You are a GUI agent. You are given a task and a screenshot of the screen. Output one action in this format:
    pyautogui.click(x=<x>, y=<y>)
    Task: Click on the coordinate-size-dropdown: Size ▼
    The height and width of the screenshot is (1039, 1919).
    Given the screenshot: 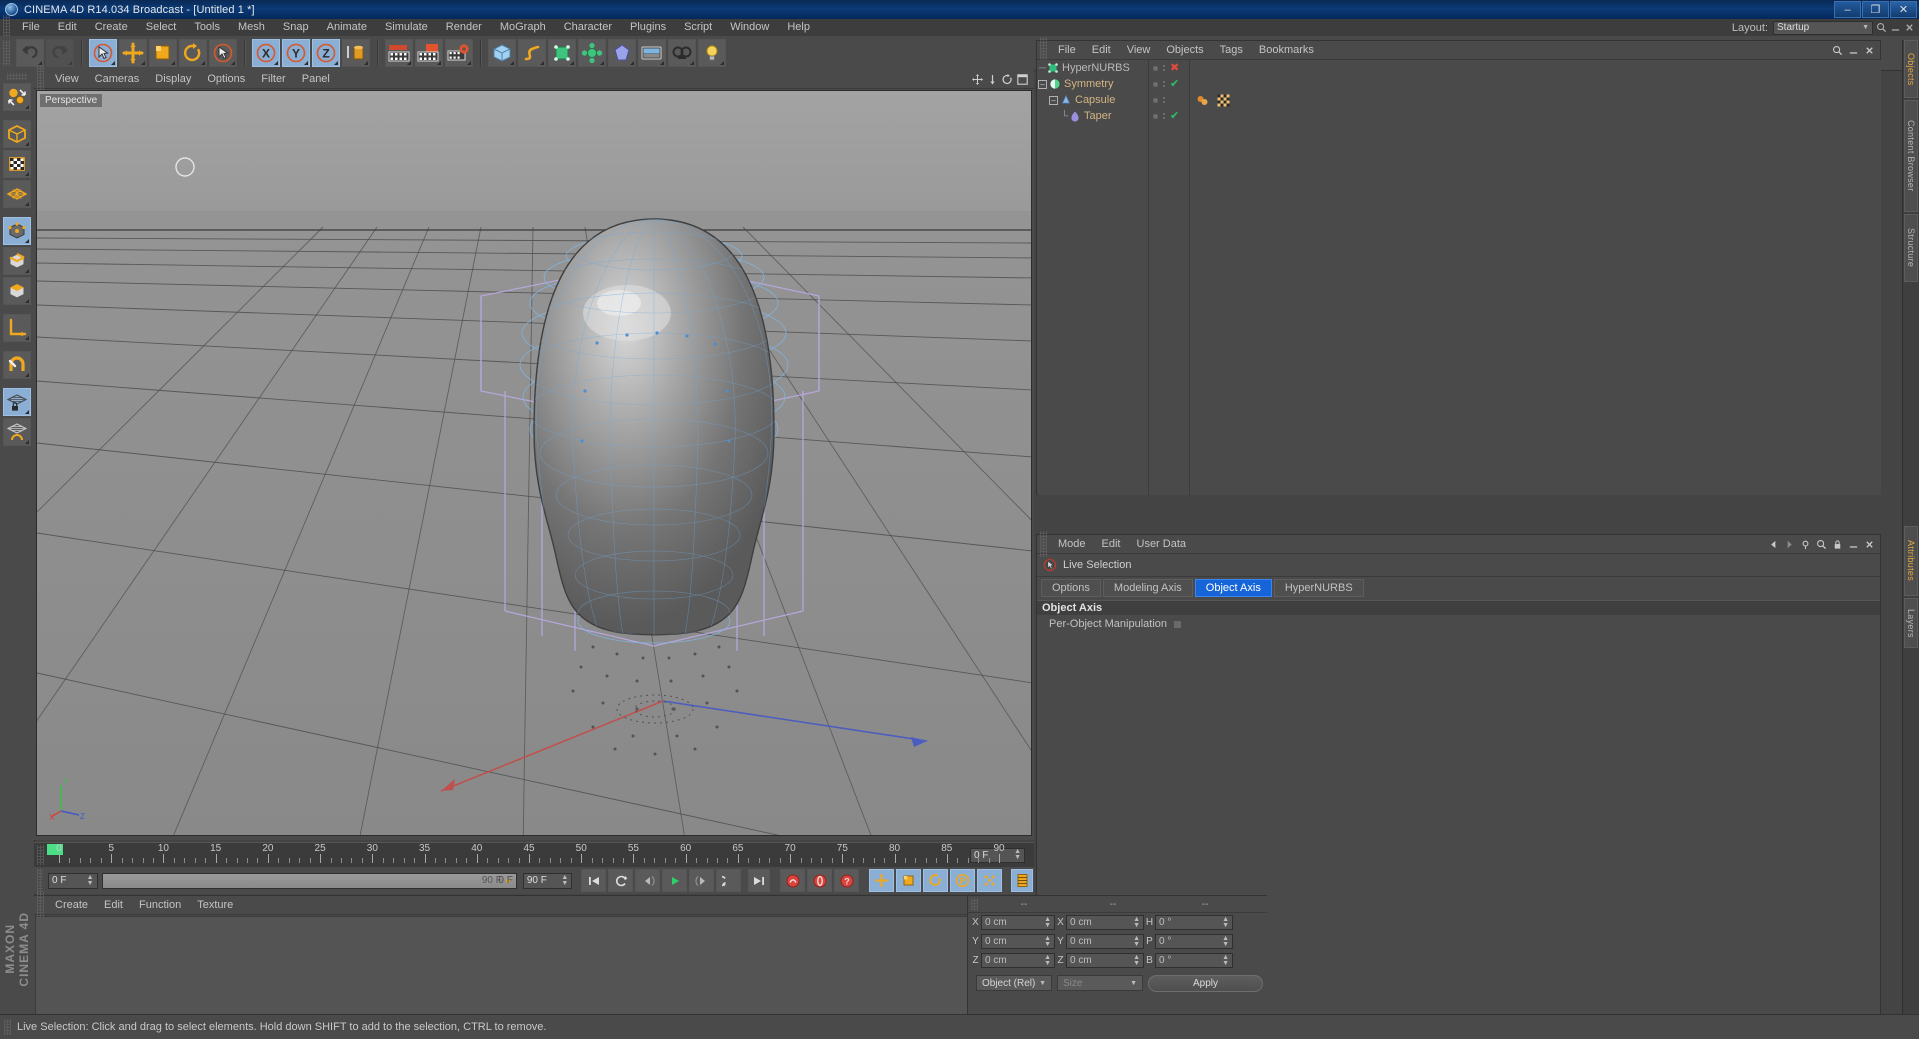 What is the action you would take?
    pyautogui.click(x=1100, y=983)
    